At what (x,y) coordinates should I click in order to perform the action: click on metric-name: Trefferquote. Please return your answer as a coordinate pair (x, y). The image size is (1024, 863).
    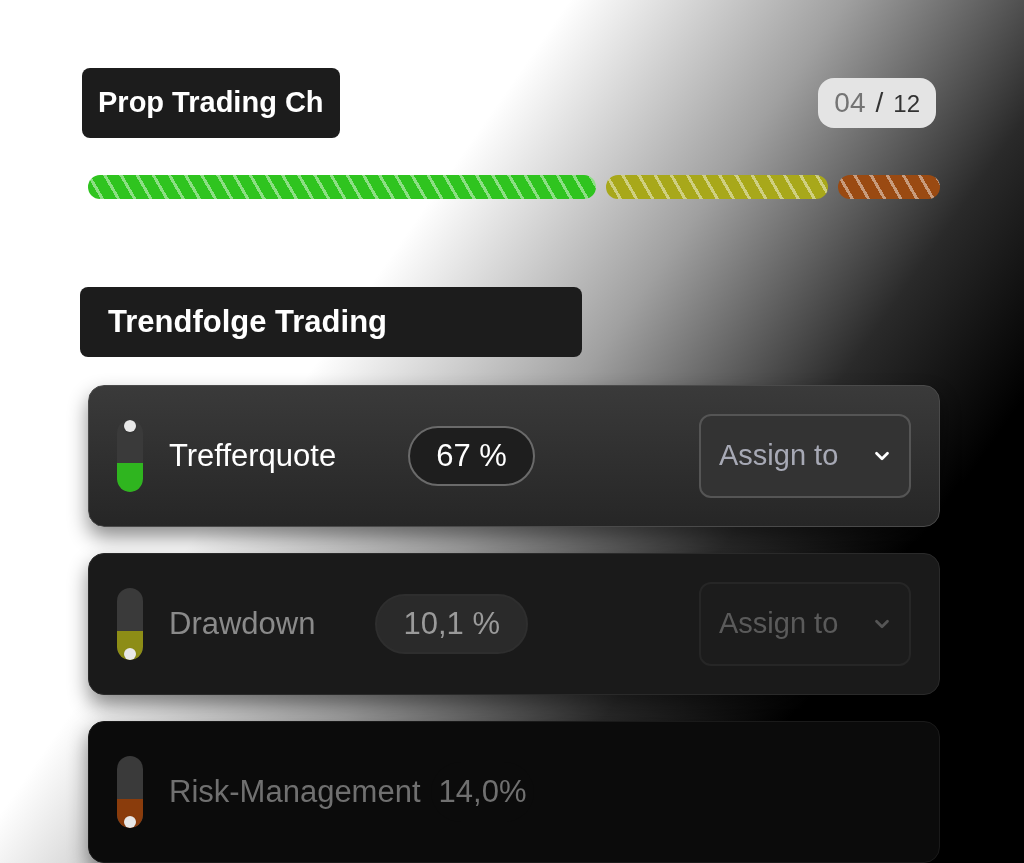
    Looking at the image, I should click on (253, 455).